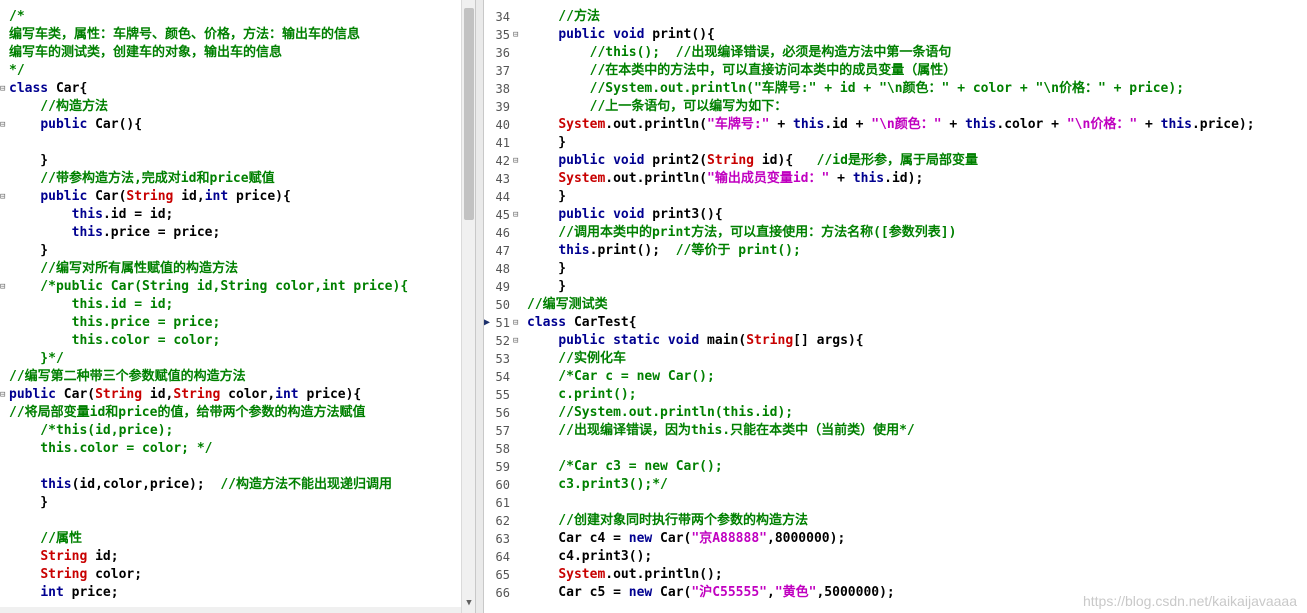  What do you see at coordinates (237, 179) in the screenshot?
I see `code-line: //带参构造方法,完成对id和price赋值` at bounding box center [237, 179].